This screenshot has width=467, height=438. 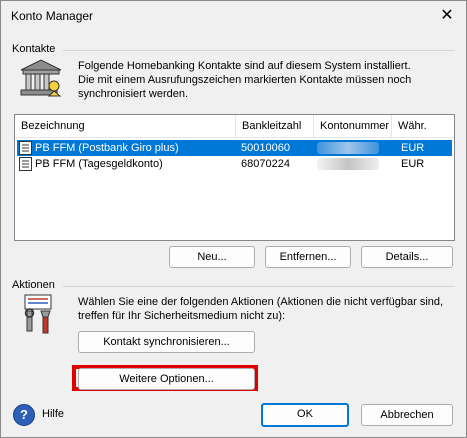 What do you see at coordinates (33, 285) in the screenshot?
I see `actions-group-label: Aktionen` at bounding box center [33, 285].